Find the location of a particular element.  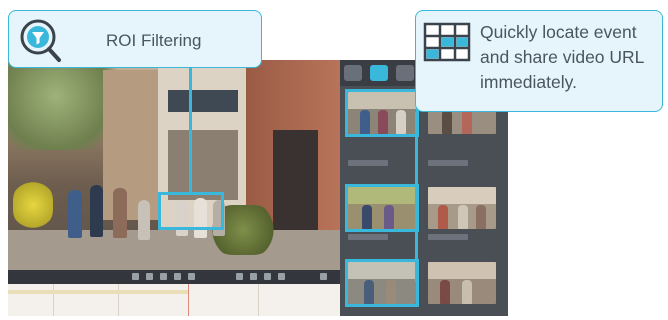

step-forward-icon is located at coordinates (177, 276).